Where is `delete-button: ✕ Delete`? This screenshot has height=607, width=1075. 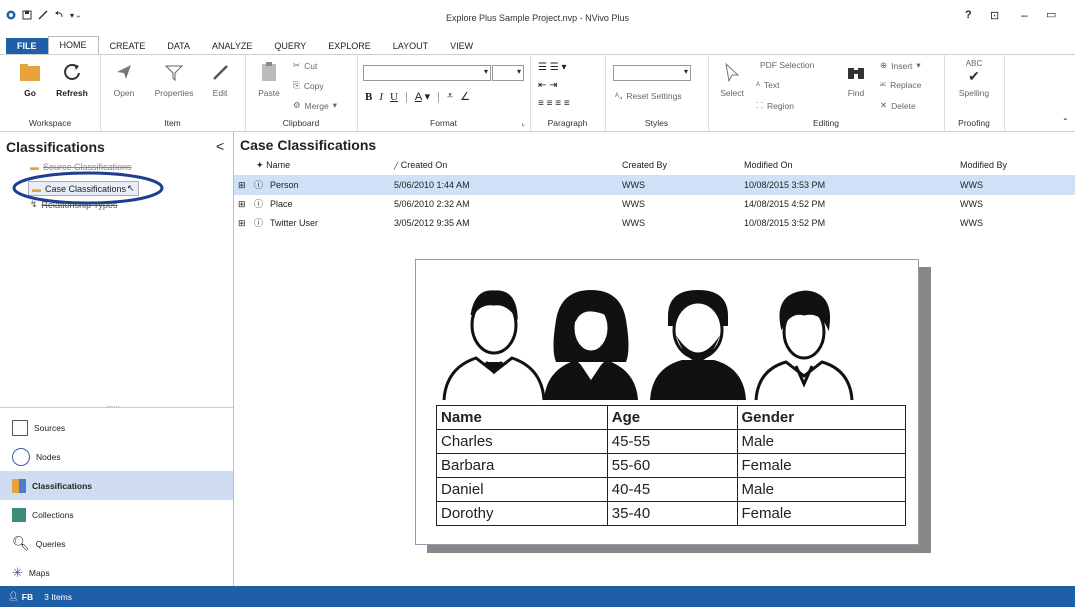 delete-button: ✕ Delete is located at coordinates (898, 105).